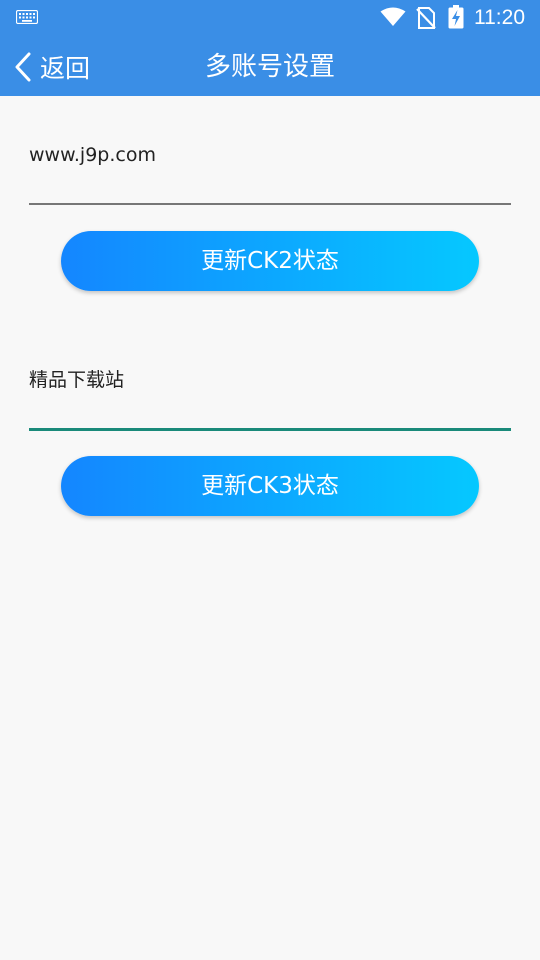  I want to click on back-button: 返回, so click(60, 67).